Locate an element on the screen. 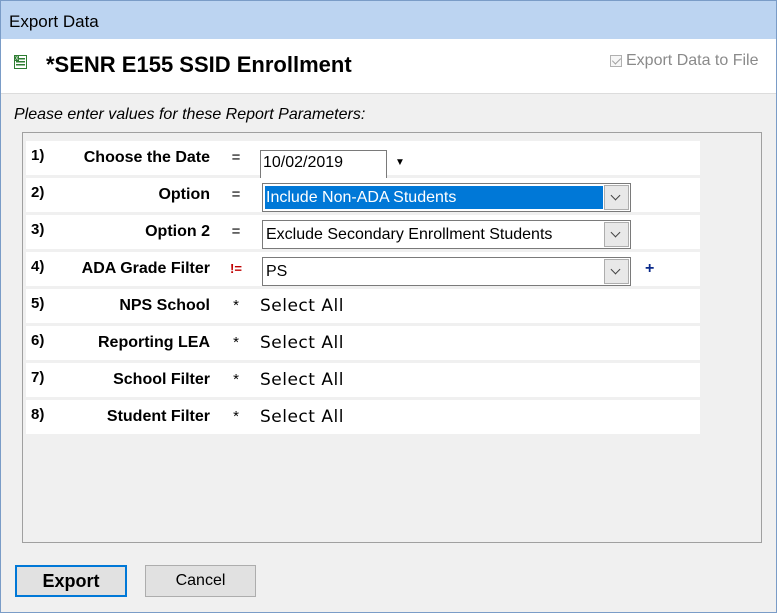 The width and height of the screenshot is (777, 613). param-number: 5) is located at coordinates (38, 303).